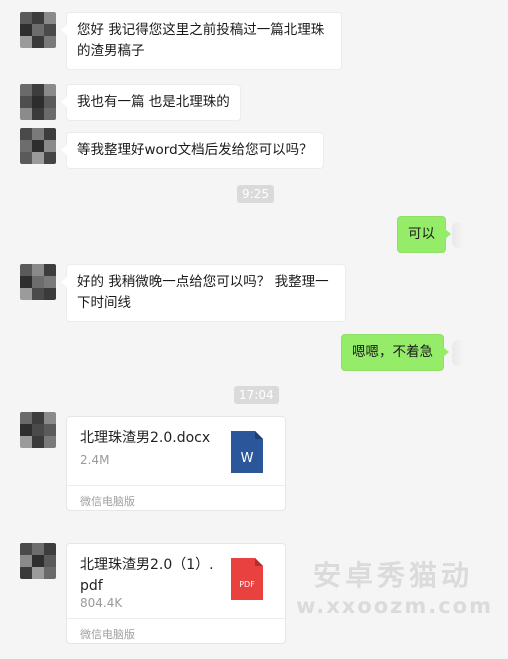 The width and height of the screenshot is (508, 659). Describe the element at coordinates (192, 150) in the screenshot. I see `incoming-message: 等我整理好word文档后发给您可以吗？` at that location.